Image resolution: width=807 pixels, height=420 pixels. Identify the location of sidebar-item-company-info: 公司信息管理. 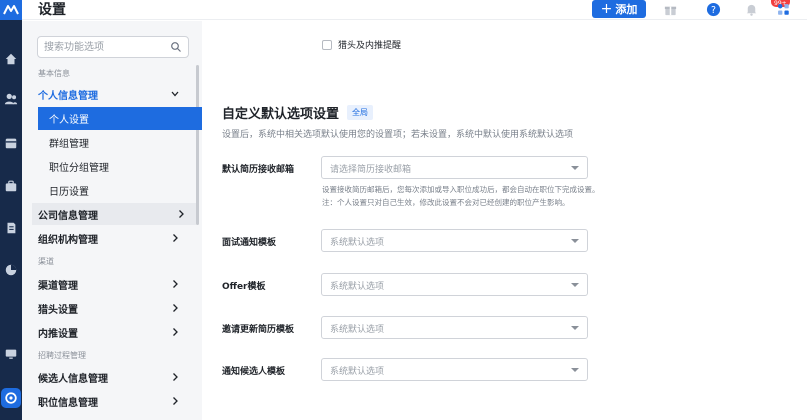
(114, 214).